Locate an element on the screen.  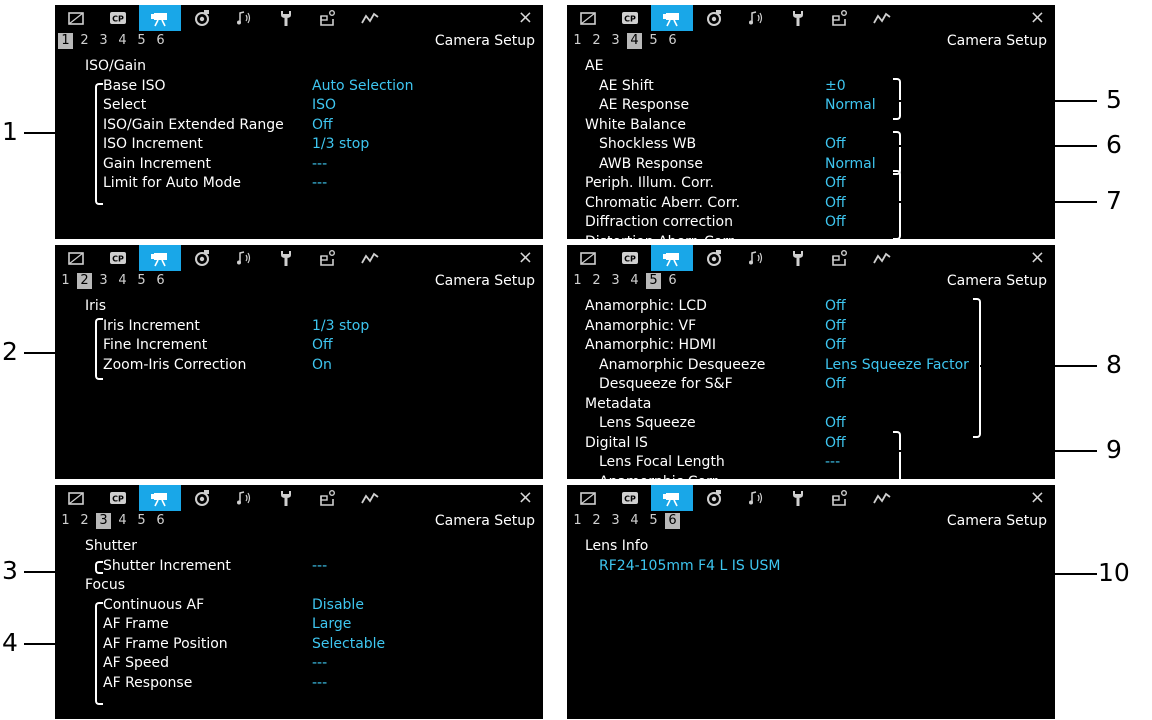
menu-label: Periph. Illum. Corr. is located at coordinates (649, 183).